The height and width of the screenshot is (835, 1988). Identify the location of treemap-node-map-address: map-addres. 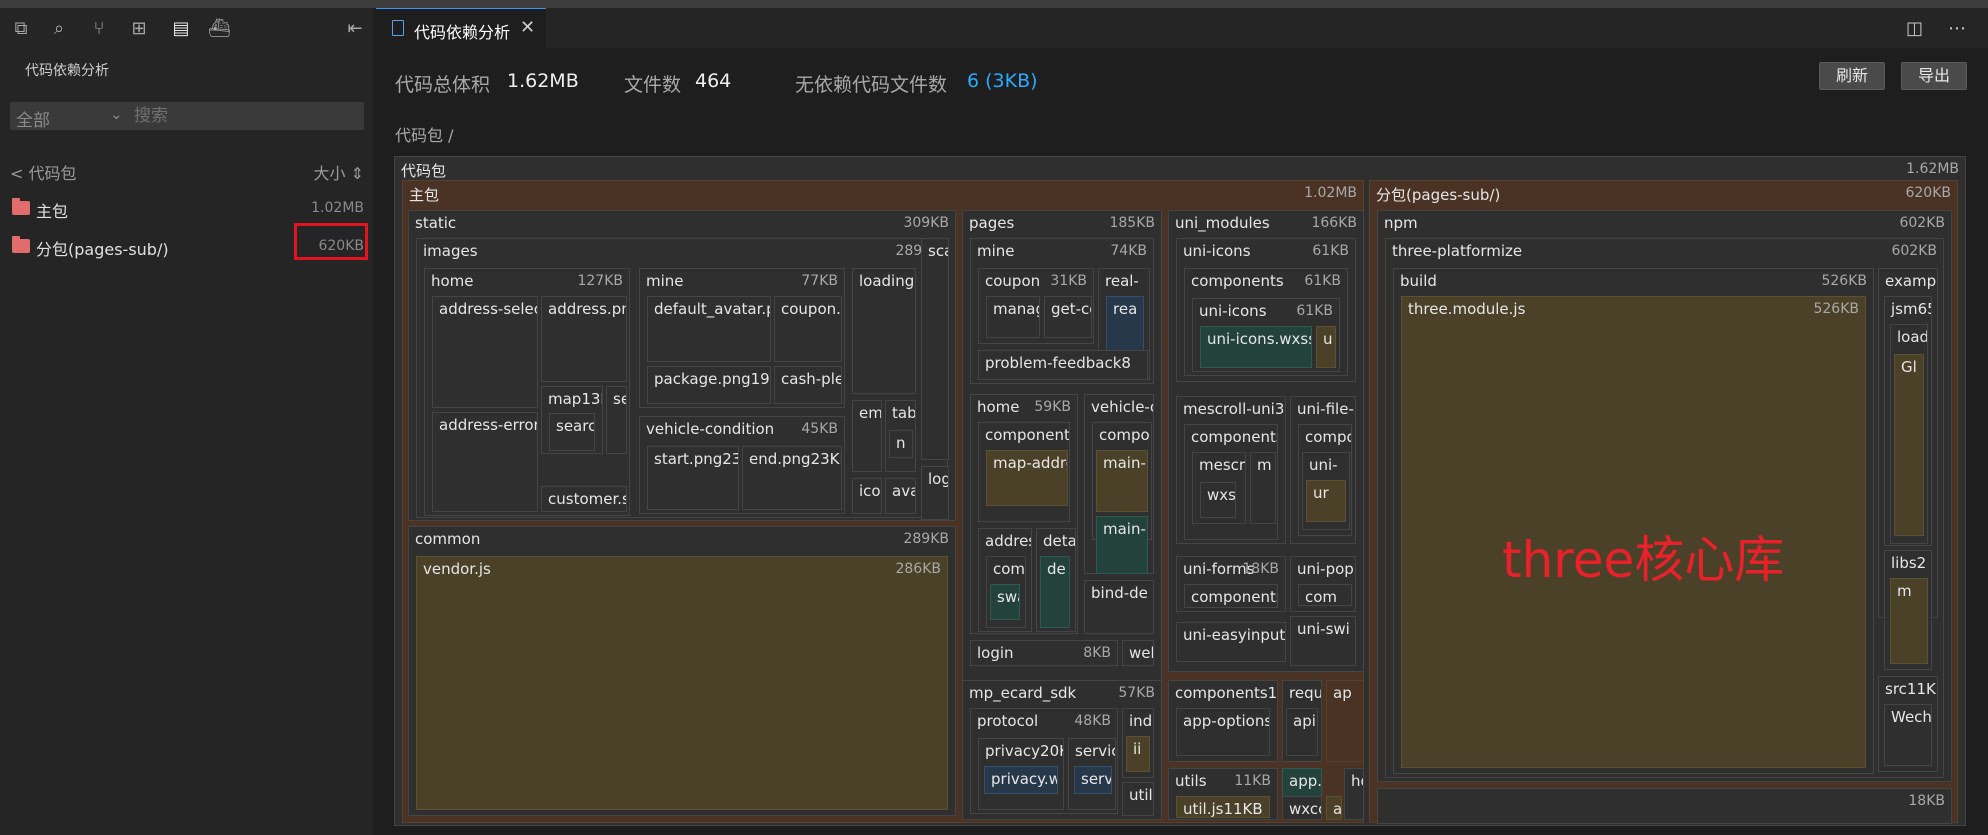
(1027, 478).